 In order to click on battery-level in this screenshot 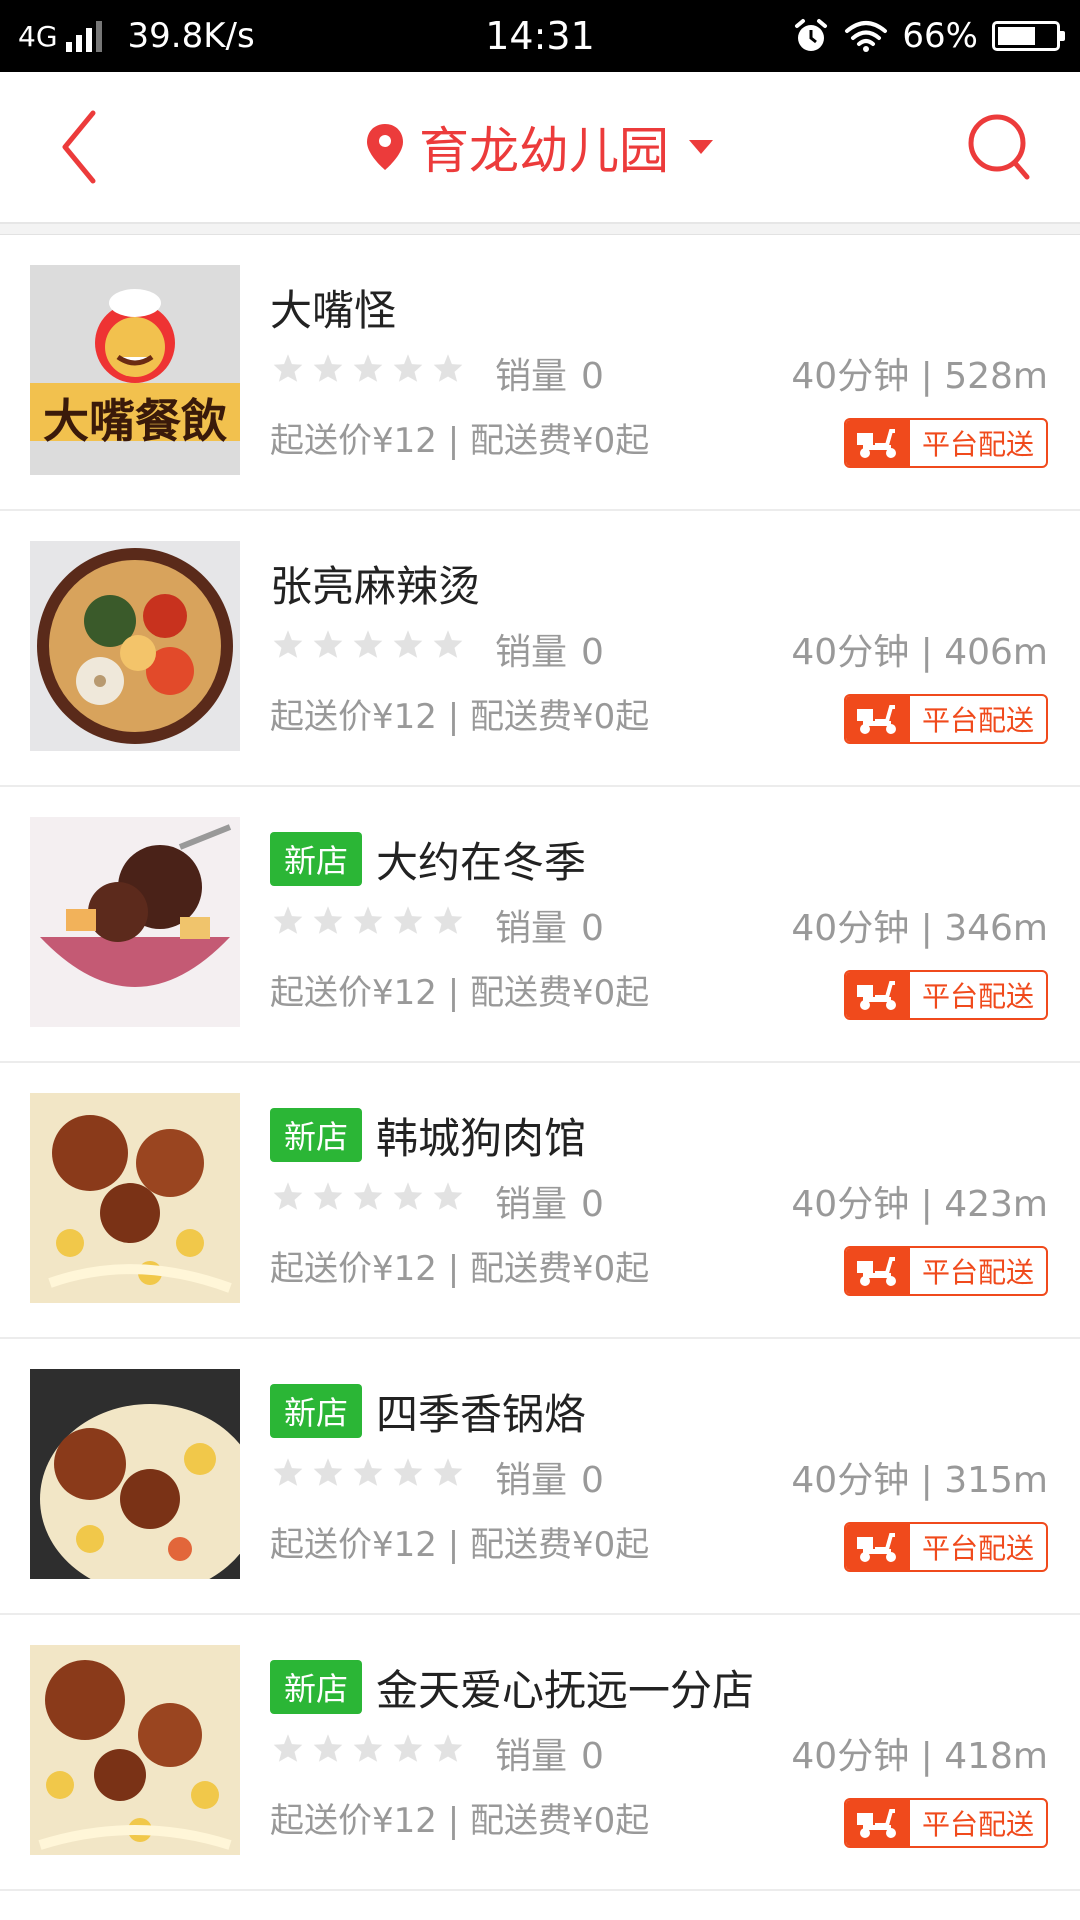, I will do `click(1016, 36)`.